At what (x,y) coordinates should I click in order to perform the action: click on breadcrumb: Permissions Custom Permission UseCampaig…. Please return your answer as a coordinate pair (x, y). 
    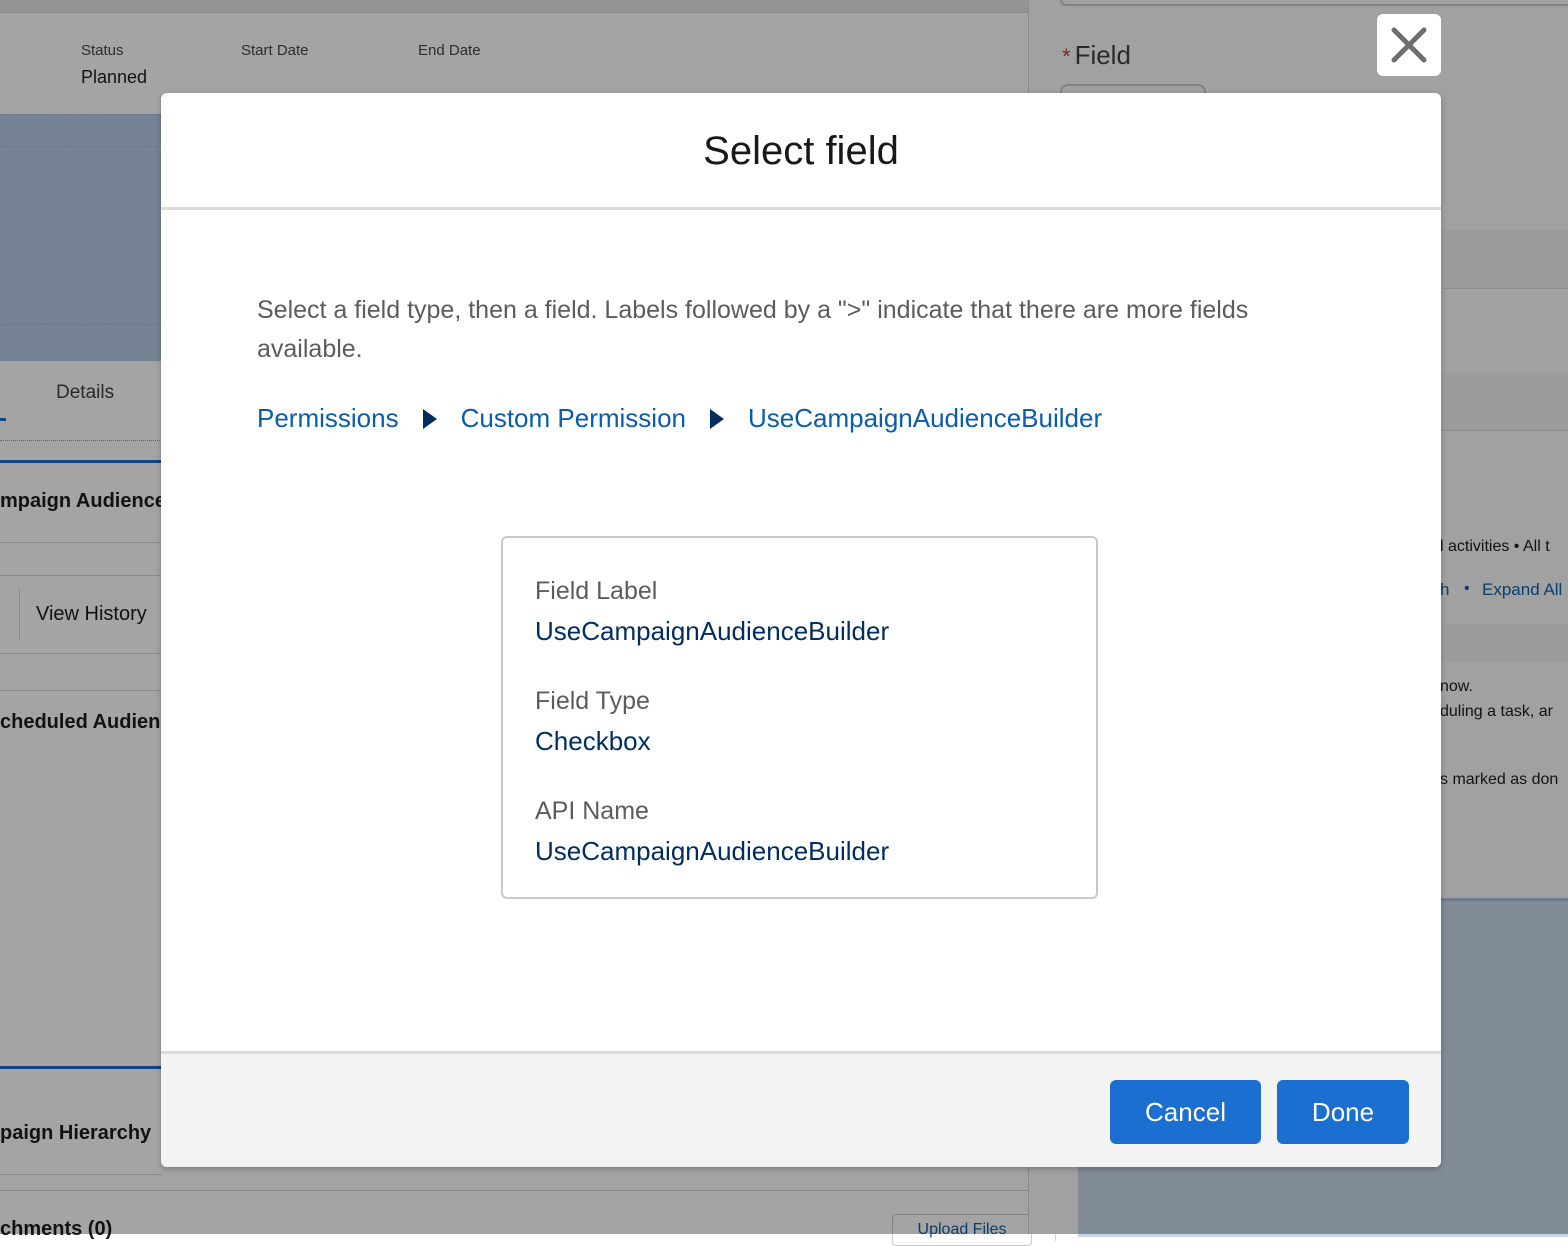
    Looking at the image, I should click on (679, 418).